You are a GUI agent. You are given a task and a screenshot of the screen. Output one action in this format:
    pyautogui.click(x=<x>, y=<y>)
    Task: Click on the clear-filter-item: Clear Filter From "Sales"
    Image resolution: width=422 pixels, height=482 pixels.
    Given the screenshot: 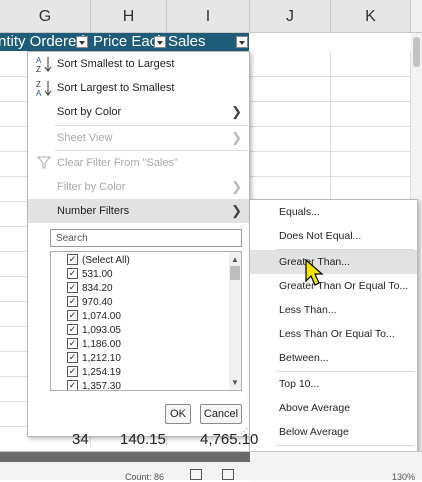 What is the action you would take?
    pyautogui.click(x=138, y=163)
    